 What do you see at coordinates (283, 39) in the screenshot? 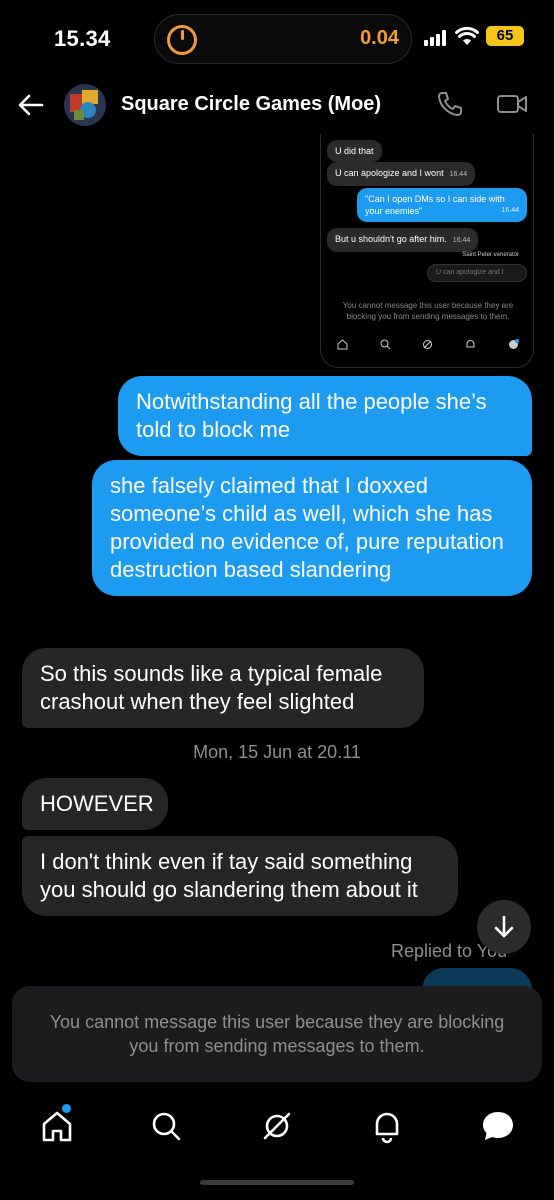
I see `dynamic-island: 0.04` at bounding box center [283, 39].